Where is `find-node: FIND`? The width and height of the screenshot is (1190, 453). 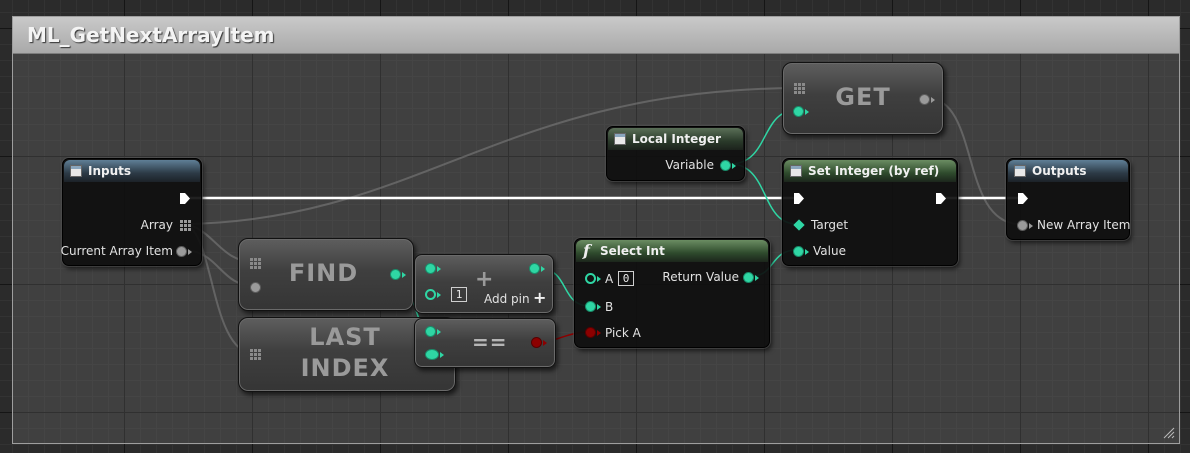
find-node: FIND is located at coordinates (326, 274).